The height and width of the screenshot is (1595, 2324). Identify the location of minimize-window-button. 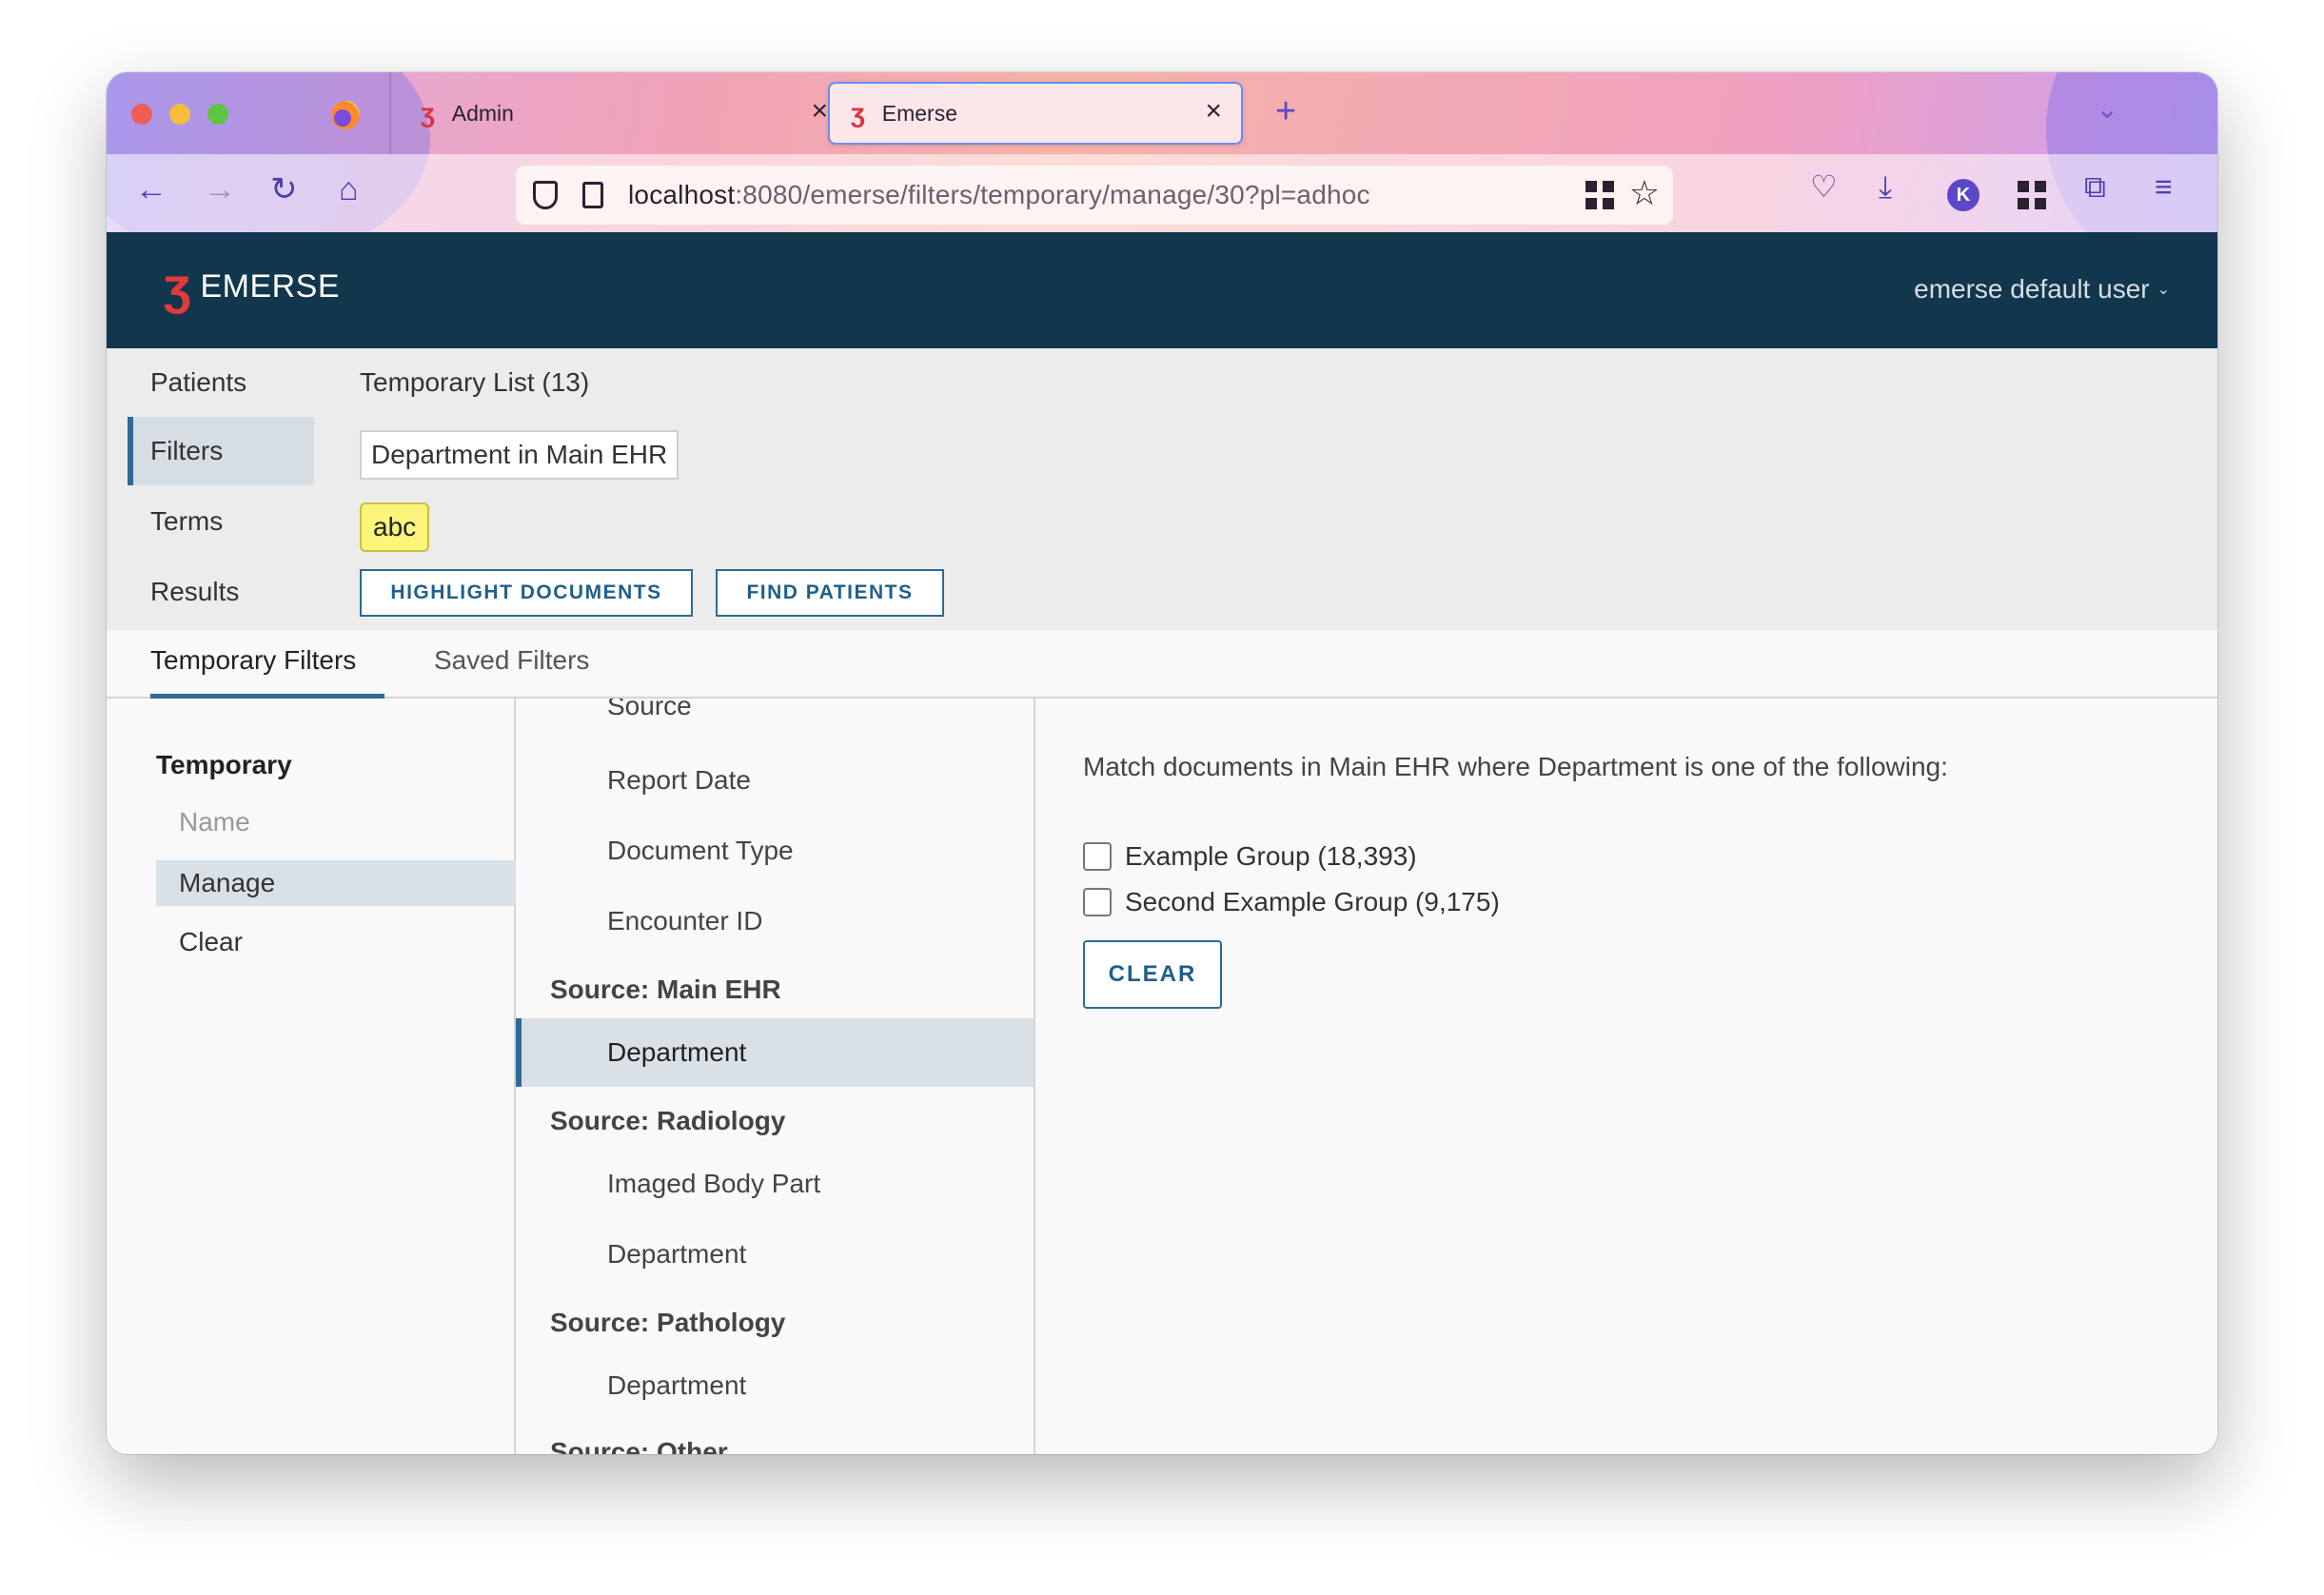
(179, 115).